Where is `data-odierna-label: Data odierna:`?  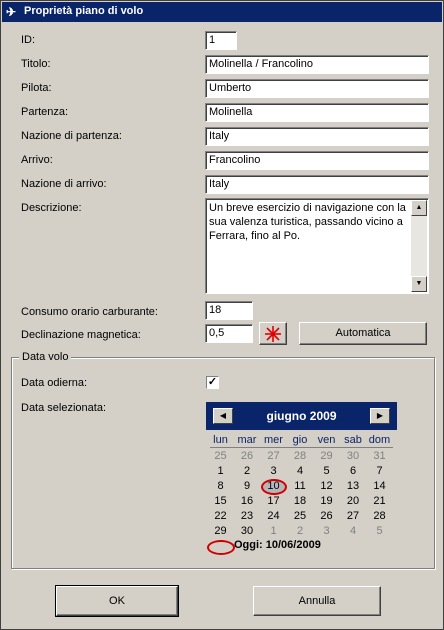 data-odierna-label: Data odierna: is located at coordinates (54, 383).